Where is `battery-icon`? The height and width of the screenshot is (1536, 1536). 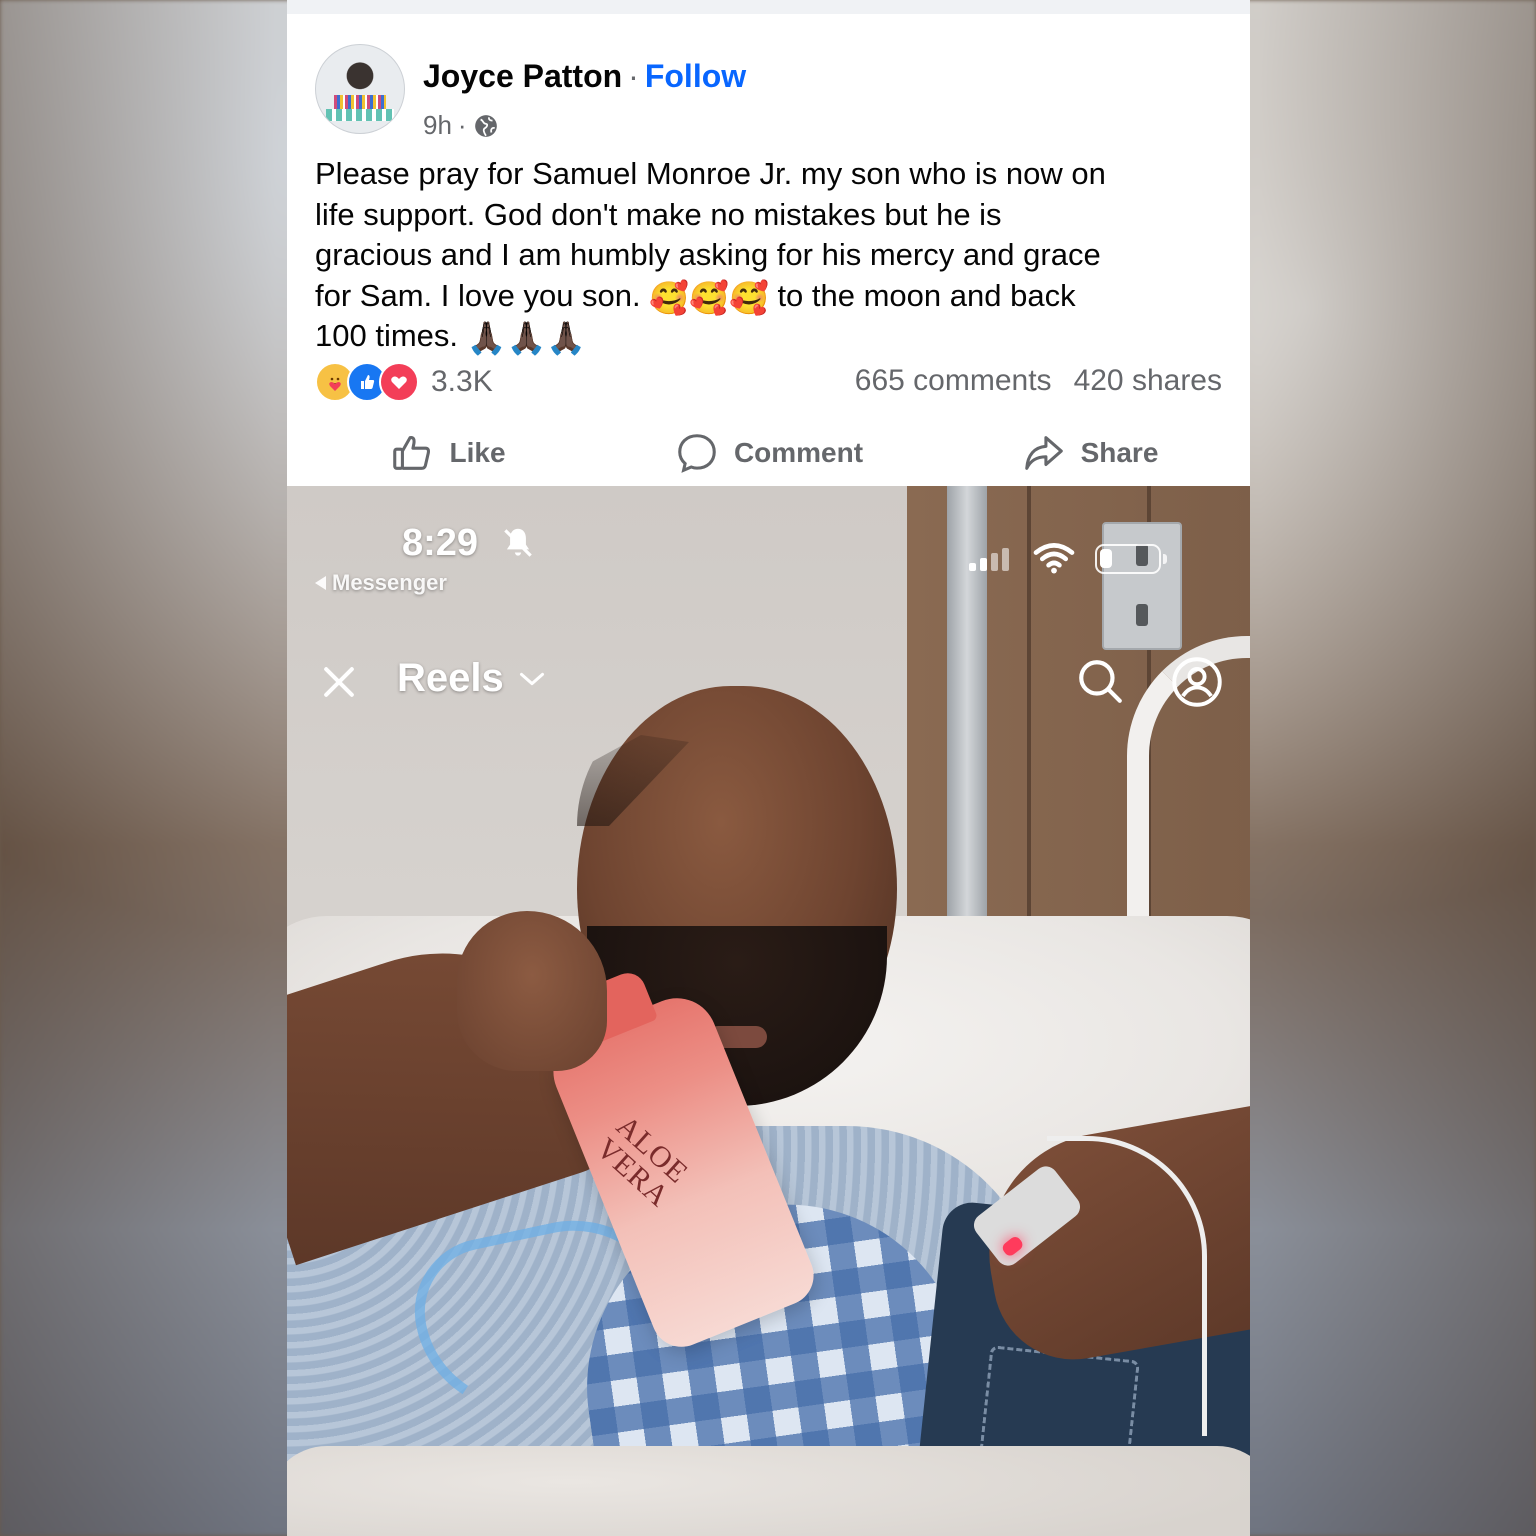
battery-icon is located at coordinates (1131, 559).